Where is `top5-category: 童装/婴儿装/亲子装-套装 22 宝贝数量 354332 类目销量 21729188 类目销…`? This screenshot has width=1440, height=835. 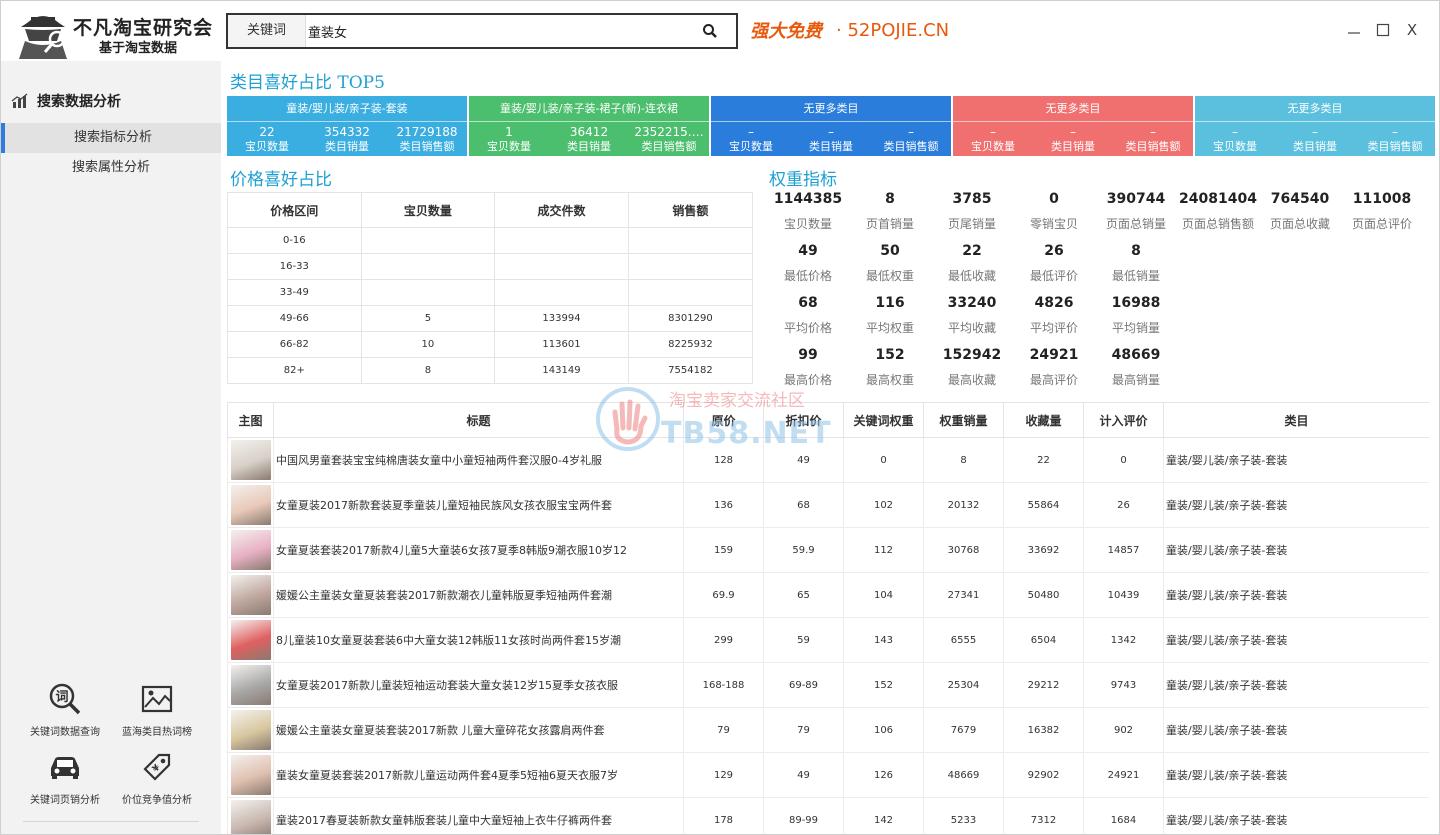
top5-category: 童装/婴儿装/亲子装-套装 22 宝贝数量 354332 类目销量 21729188 类目销… is located at coordinates (347, 126).